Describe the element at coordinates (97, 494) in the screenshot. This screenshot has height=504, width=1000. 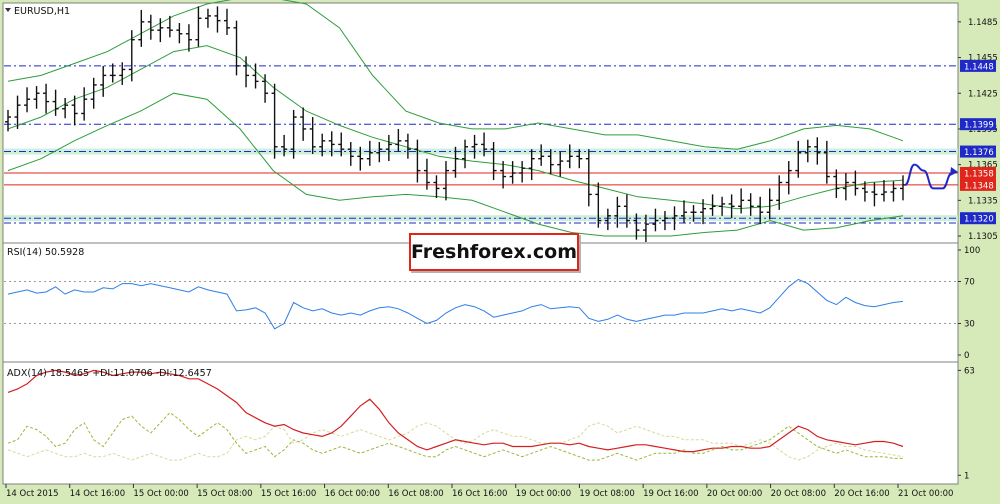
I see `time-tick-label: 14 Oct 16:00` at that location.